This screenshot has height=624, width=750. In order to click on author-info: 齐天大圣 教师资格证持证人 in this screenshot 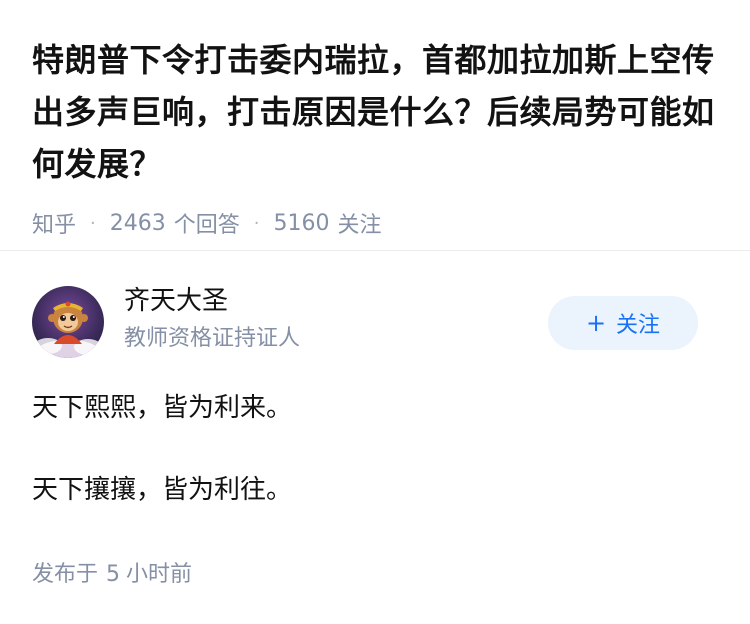, I will do `click(212, 319)`.